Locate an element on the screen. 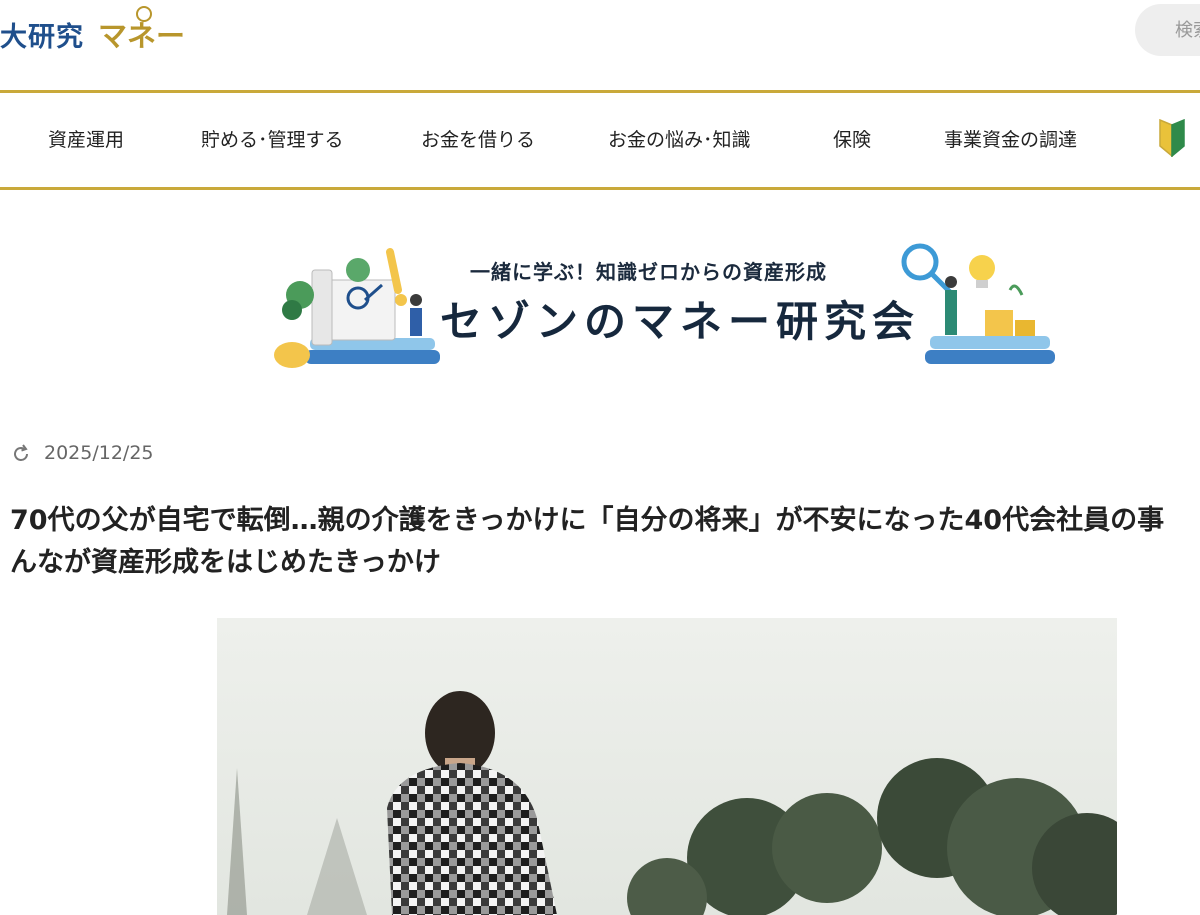 This screenshot has height=915, width=1200. nav-item-business-funding: 事業資金の調達 is located at coordinates (1010, 140).